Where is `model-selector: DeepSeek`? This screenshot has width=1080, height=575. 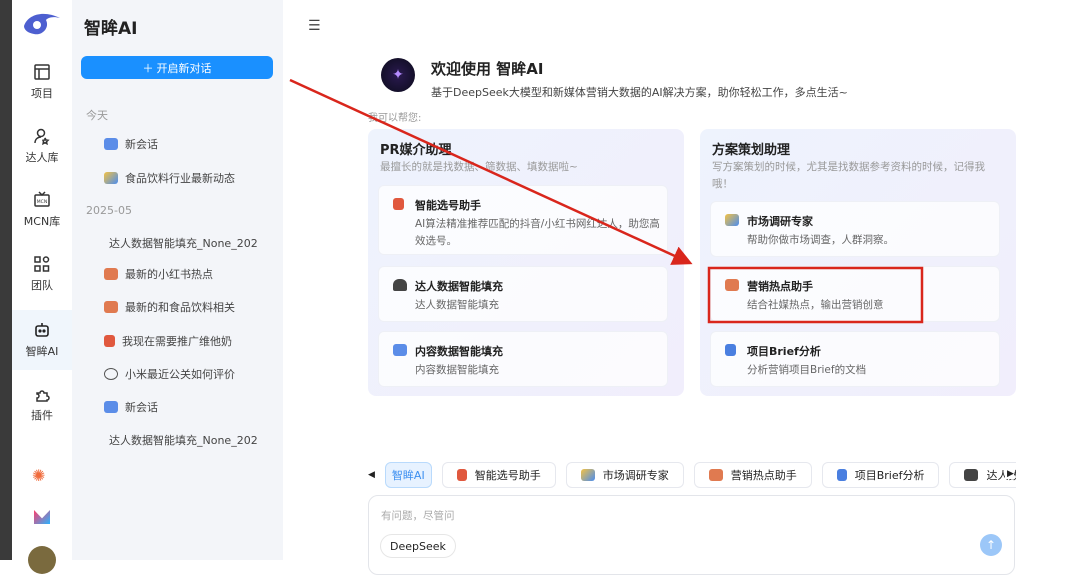 model-selector: DeepSeek is located at coordinates (418, 546).